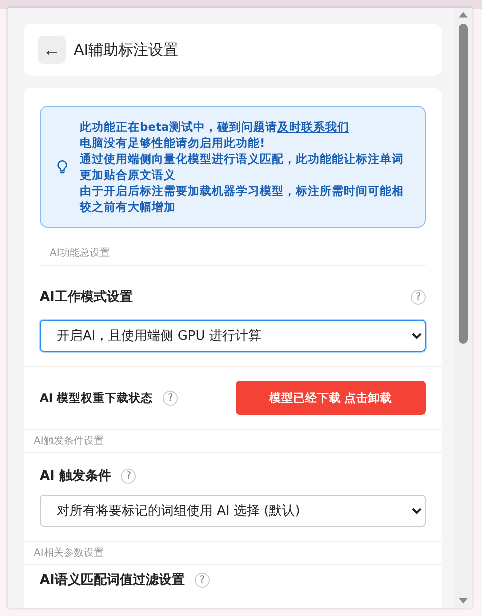 Image resolution: width=482 pixels, height=616 pixels. What do you see at coordinates (233, 336) in the screenshot?
I see `dropdown-select: 开启AI，且使用端侧 GPU 进行计算` at bounding box center [233, 336].